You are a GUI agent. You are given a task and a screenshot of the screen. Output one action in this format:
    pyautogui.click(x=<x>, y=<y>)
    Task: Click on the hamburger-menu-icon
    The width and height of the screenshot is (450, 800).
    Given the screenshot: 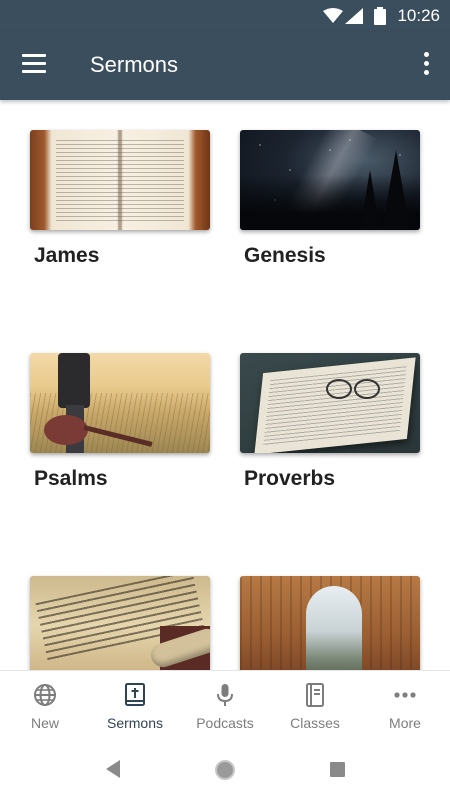 What is the action you would take?
    pyautogui.click(x=35, y=65)
    